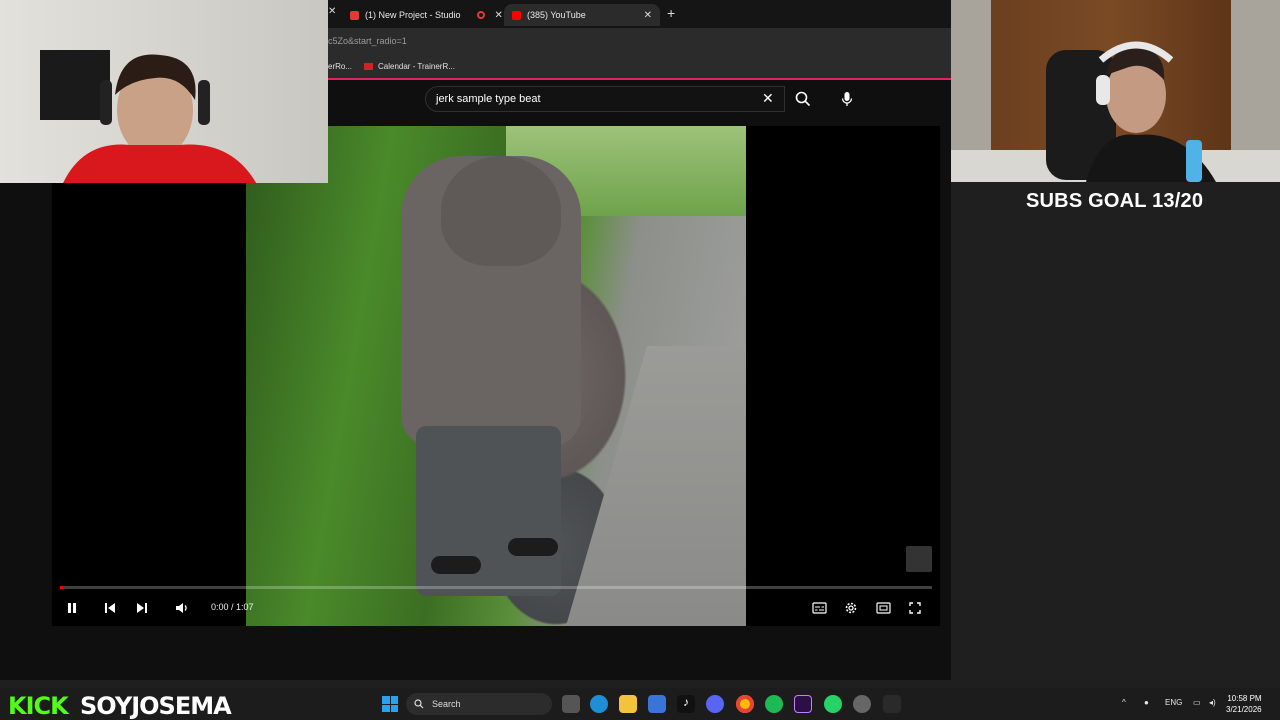 The height and width of the screenshot is (720, 1280). What do you see at coordinates (774, 704) in the screenshot?
I see `spotify-icon` at bounding box center [774, 704].